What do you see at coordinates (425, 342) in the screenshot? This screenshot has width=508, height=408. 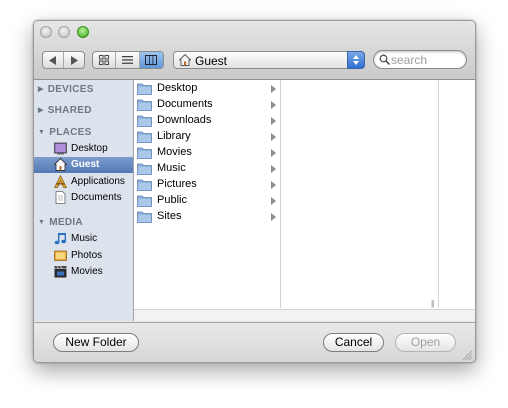 I see `open-button: Open` at bounding box center [425, 342].